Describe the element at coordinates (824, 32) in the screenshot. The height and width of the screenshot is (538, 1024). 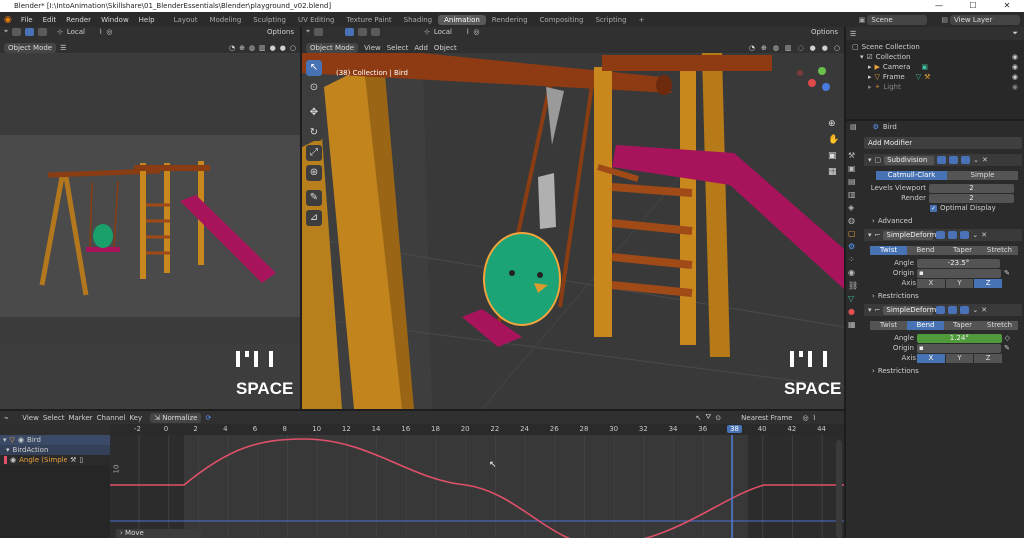
I see `main-options-dropdown: Options` at that location.